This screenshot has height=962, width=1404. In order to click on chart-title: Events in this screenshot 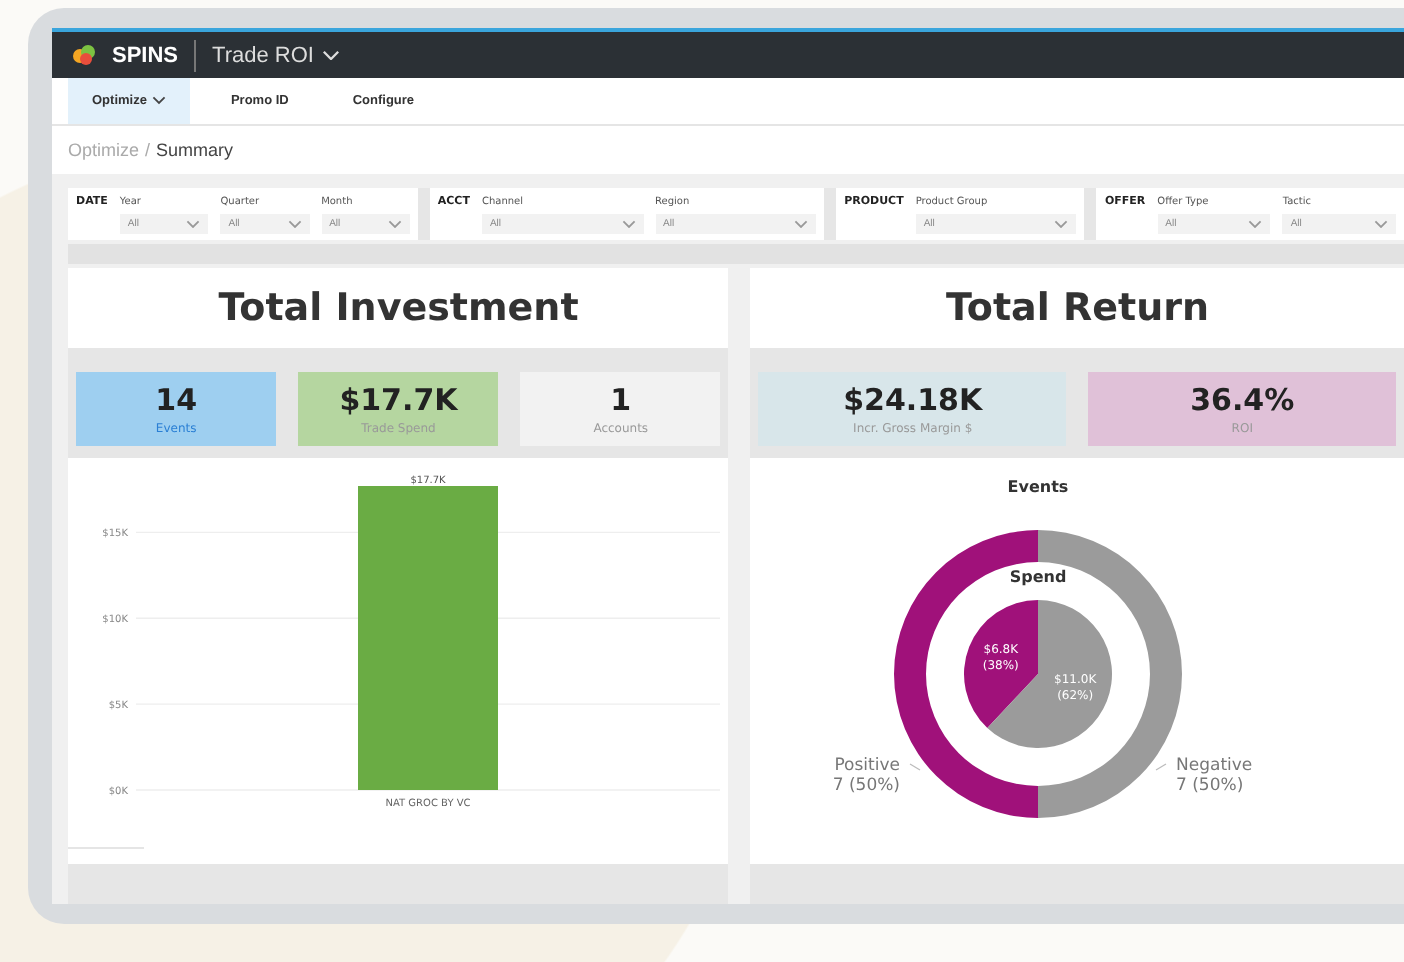, I will do `click(1039, 487)`.